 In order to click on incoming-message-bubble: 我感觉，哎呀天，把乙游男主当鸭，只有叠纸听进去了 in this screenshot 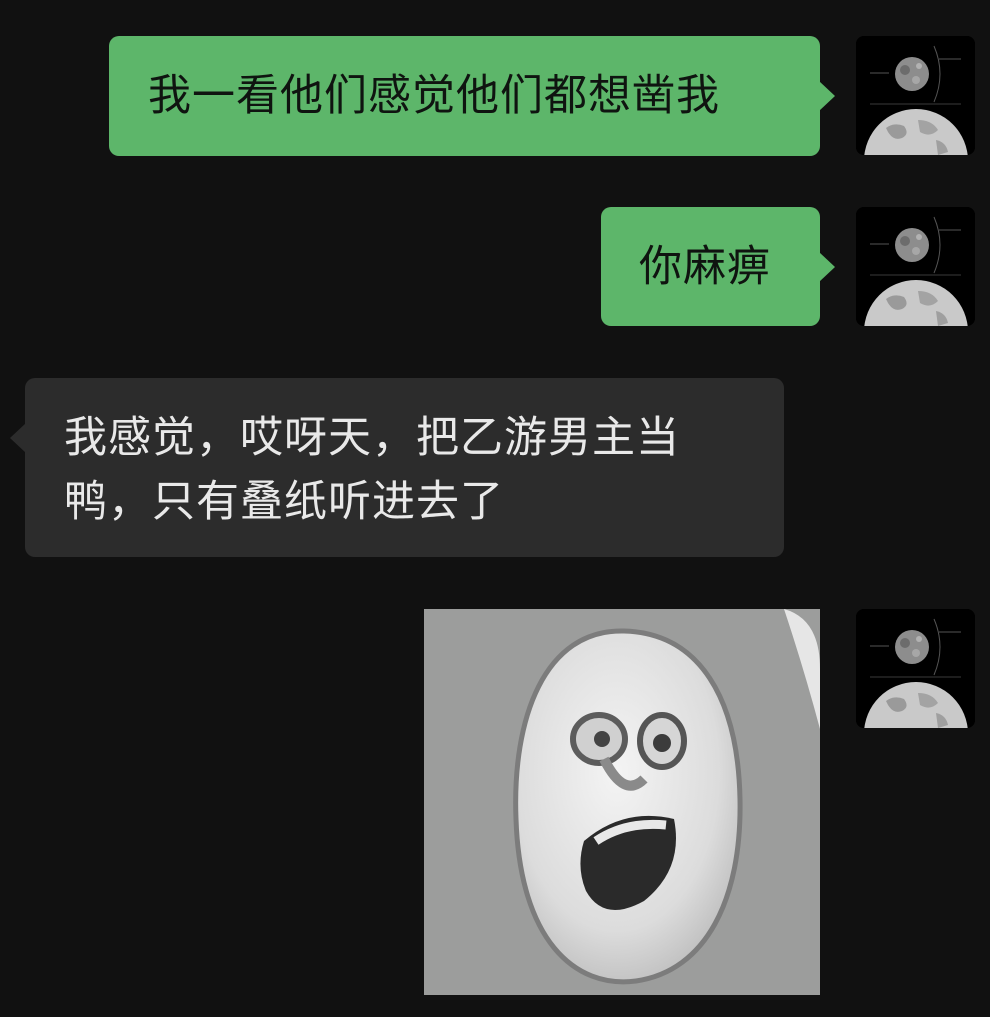, I will do `click(397, 467)`.